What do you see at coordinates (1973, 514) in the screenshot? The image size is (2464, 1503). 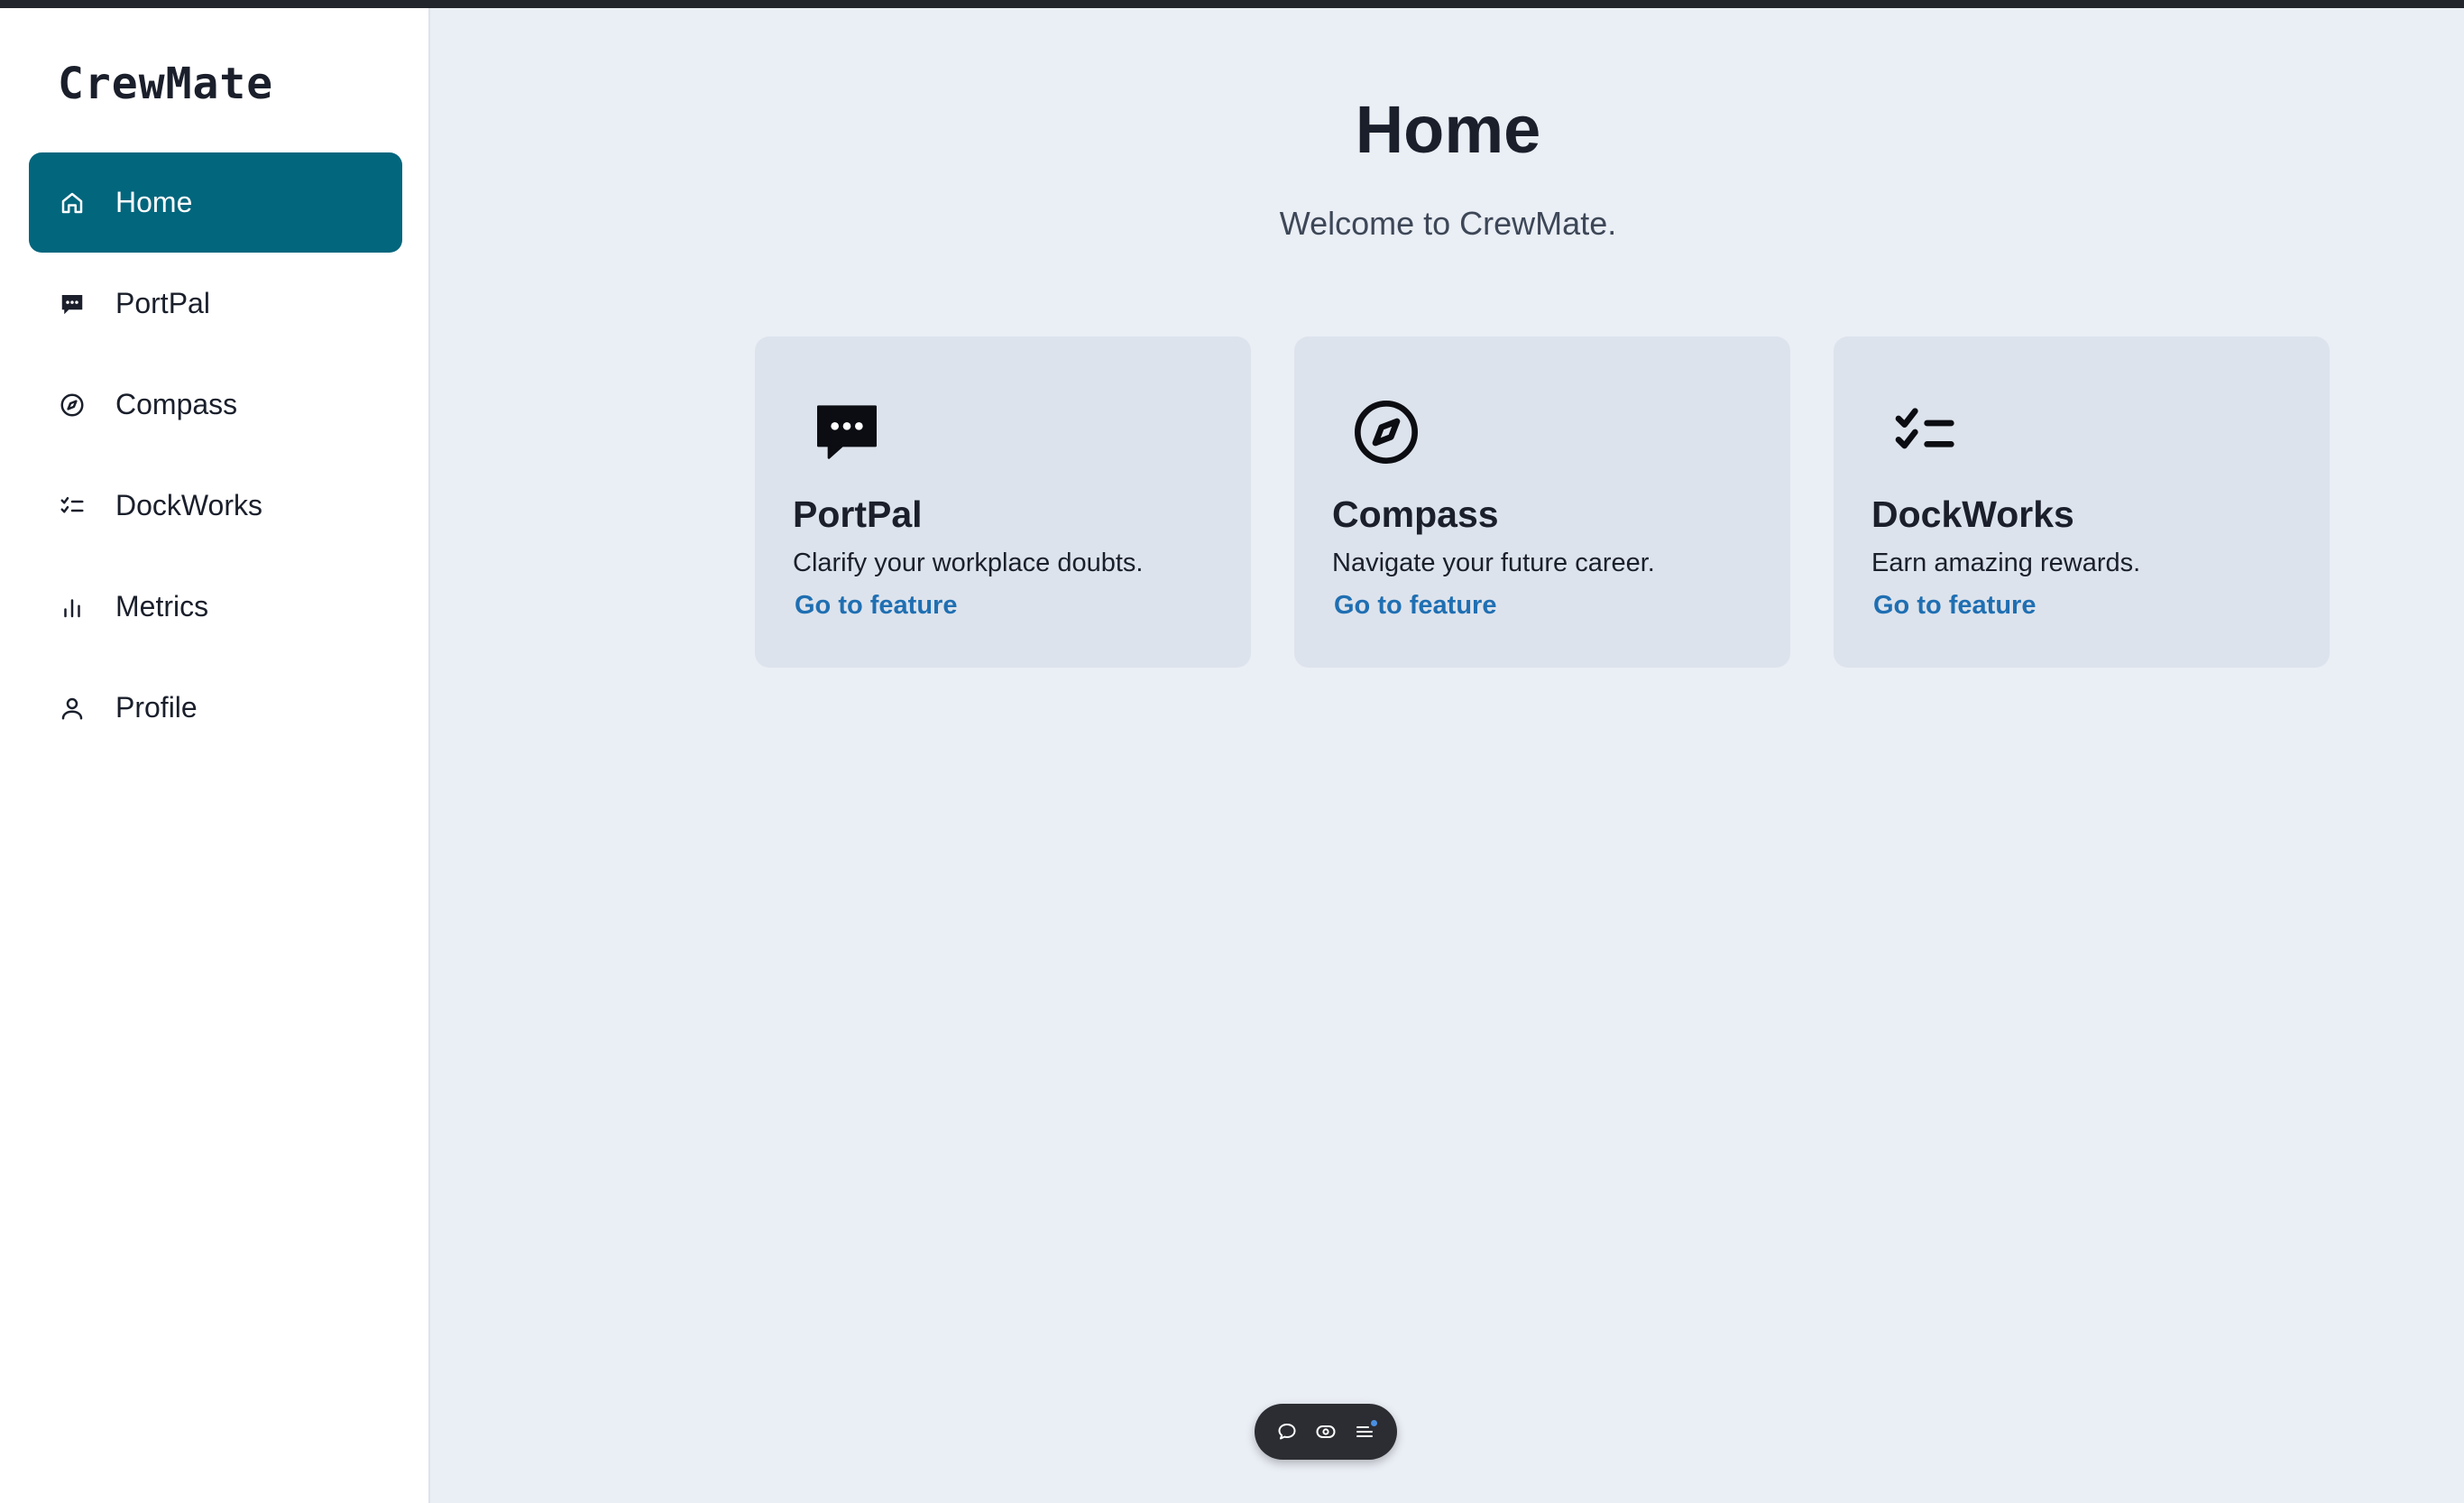 I see `card-title: DockWorks` at bounding box center [1973, 514].